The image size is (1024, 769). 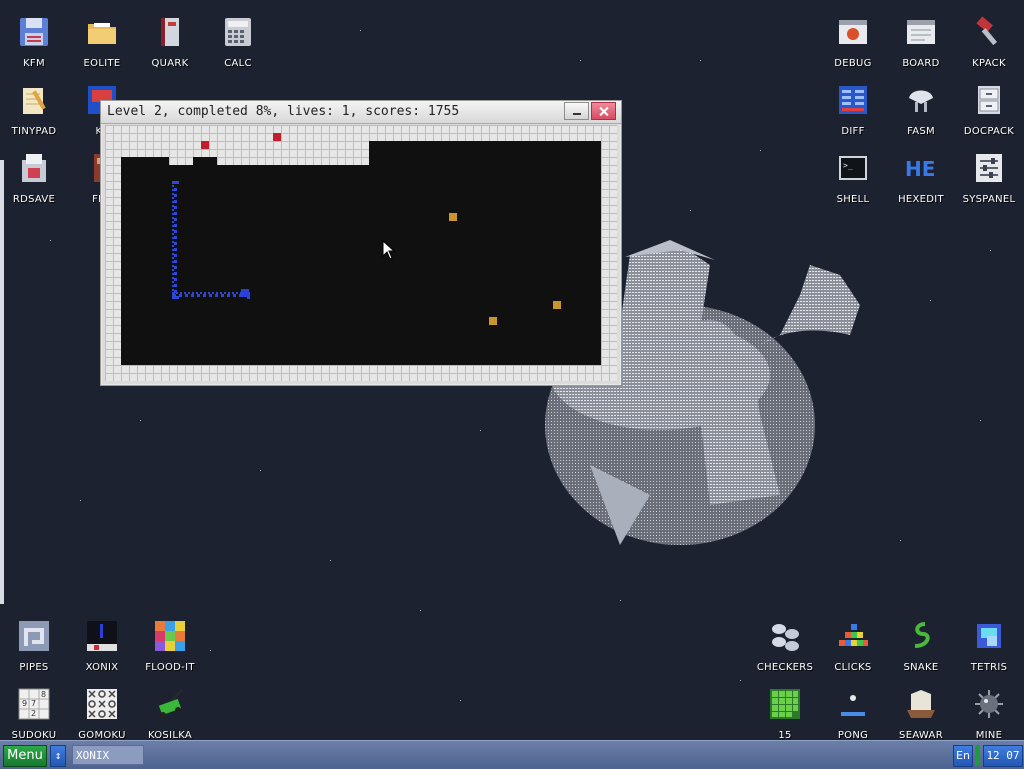 I want to click on pipes-icon, so click(x=34, y=636).